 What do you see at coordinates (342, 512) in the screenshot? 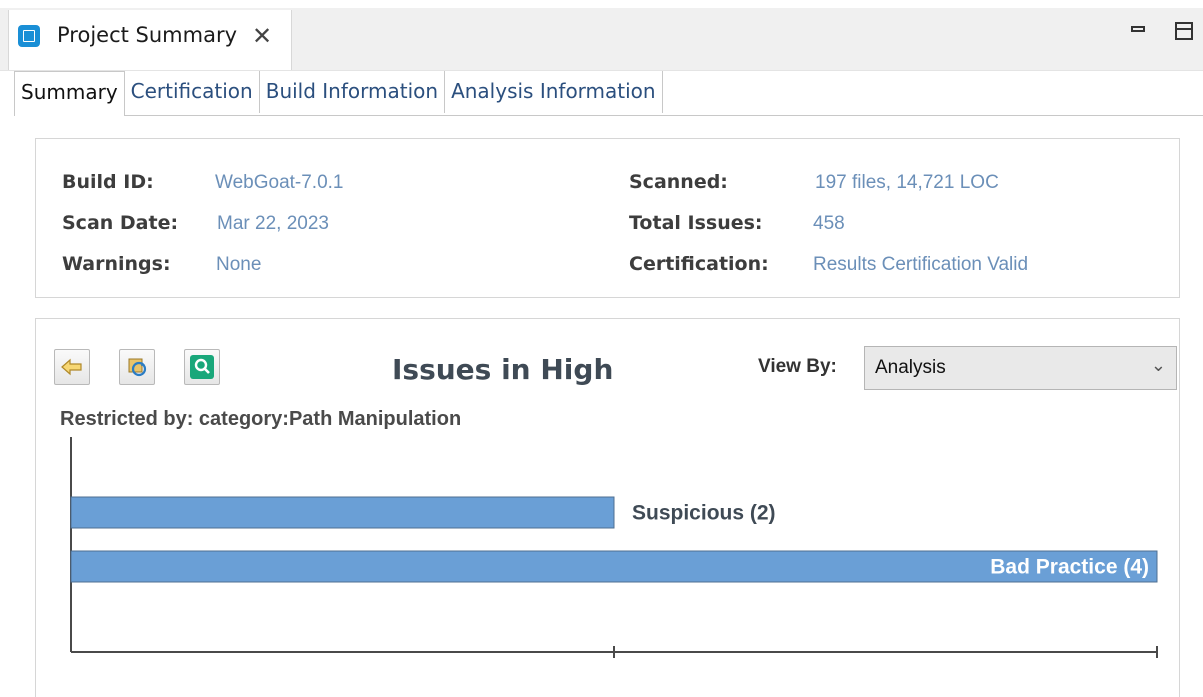
I see `bar` at bounding box center [342, 512].